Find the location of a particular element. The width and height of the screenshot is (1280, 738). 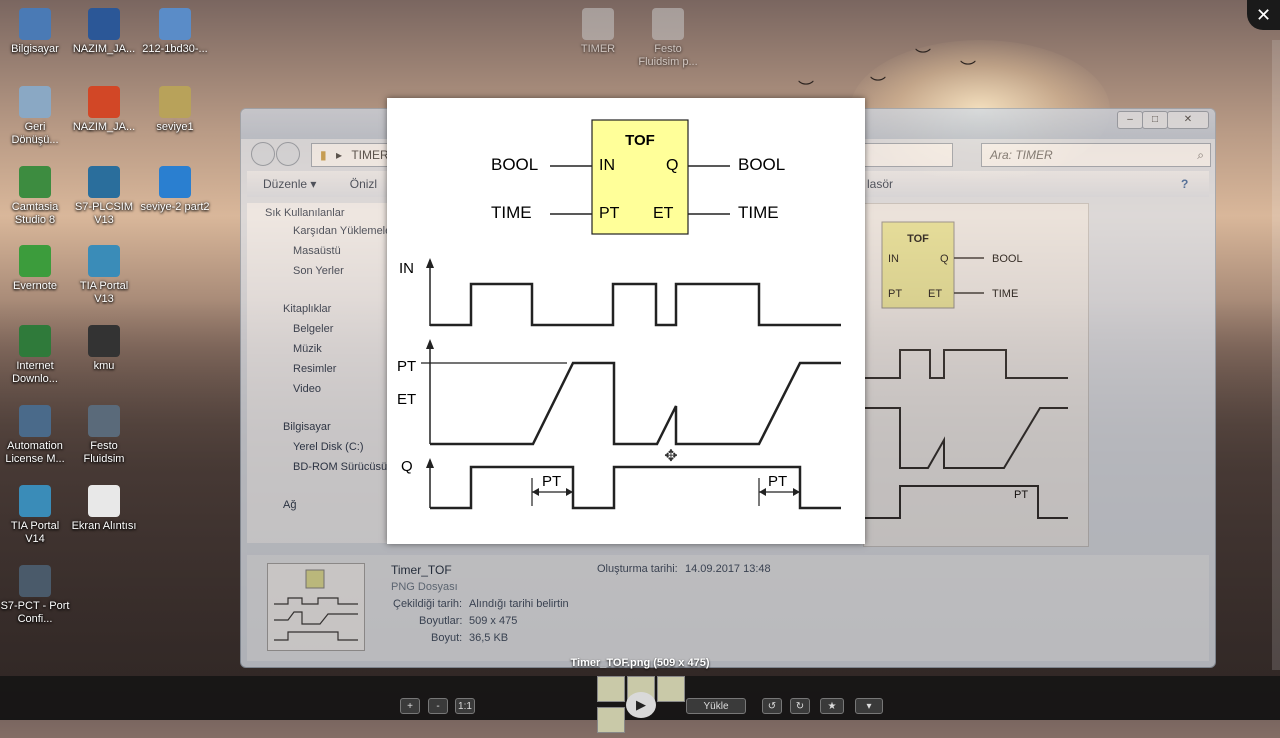

search-input: Ara: TIMER ⌕ is located at coordinates (1096, 155).